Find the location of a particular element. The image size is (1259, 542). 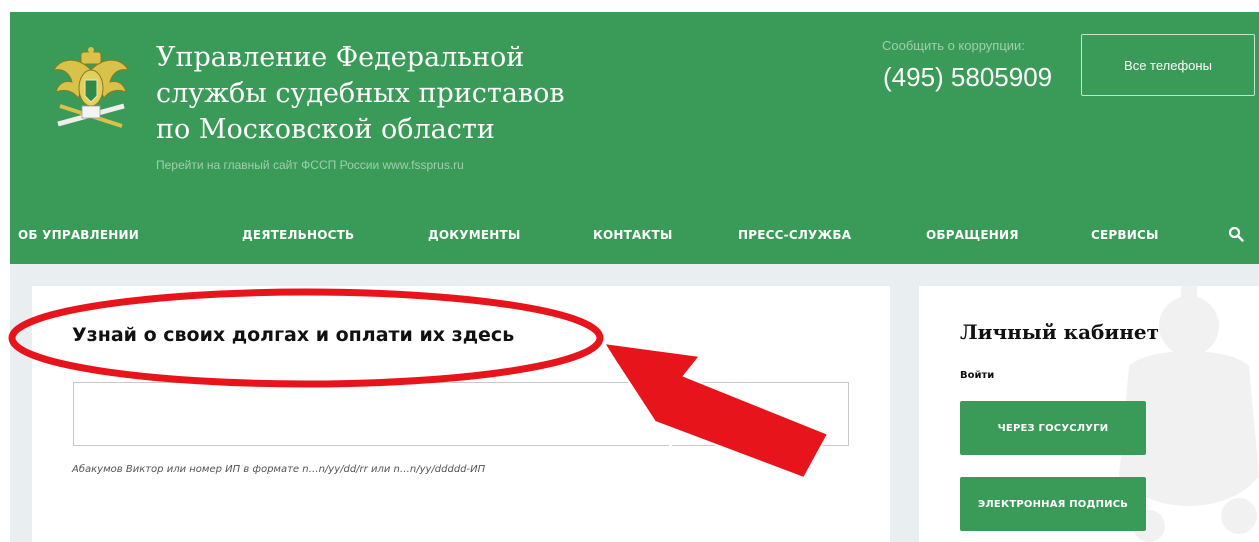

nav-item-services: СЕРВИСЫ is located at coordinates (1125, 235).